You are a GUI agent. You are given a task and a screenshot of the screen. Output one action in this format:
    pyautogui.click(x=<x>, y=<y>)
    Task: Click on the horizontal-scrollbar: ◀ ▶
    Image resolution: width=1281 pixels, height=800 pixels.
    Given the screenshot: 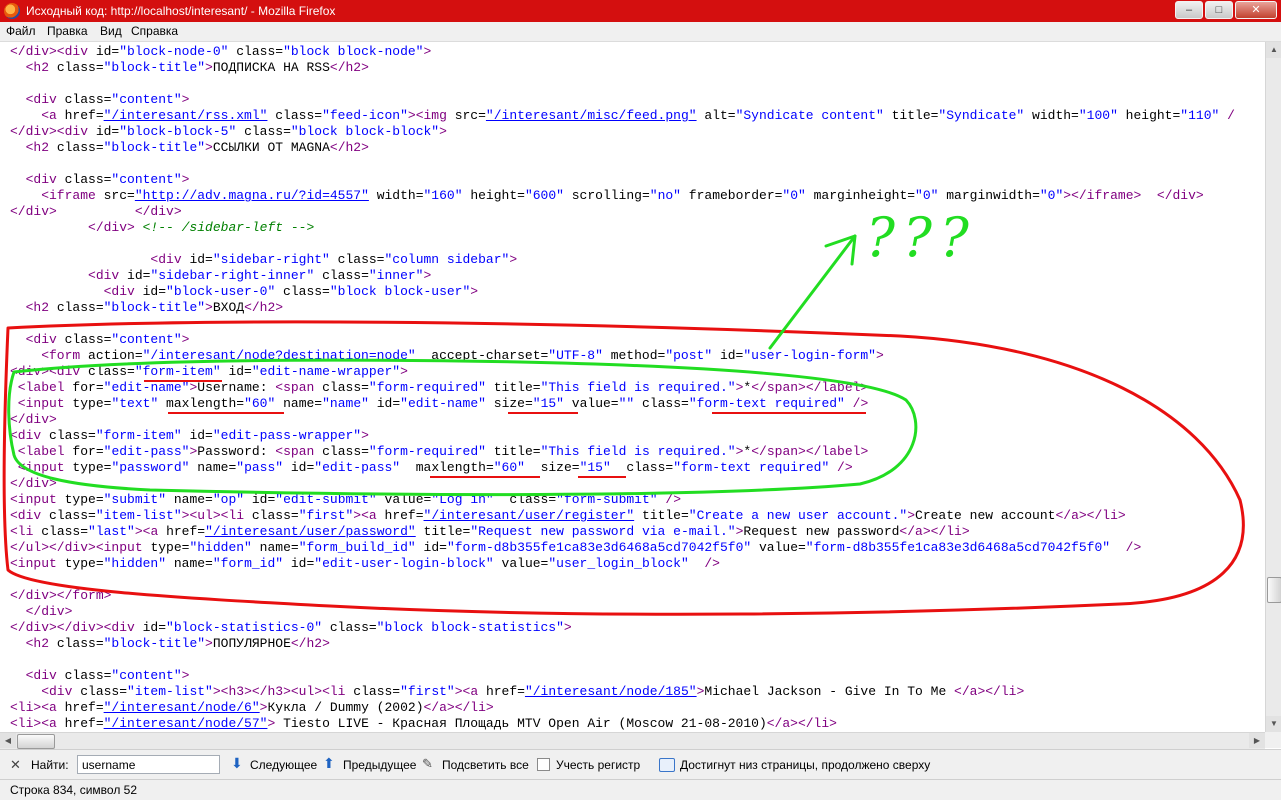 What is the action you would take?
    pyautogui.click(x=632, y=740)
    